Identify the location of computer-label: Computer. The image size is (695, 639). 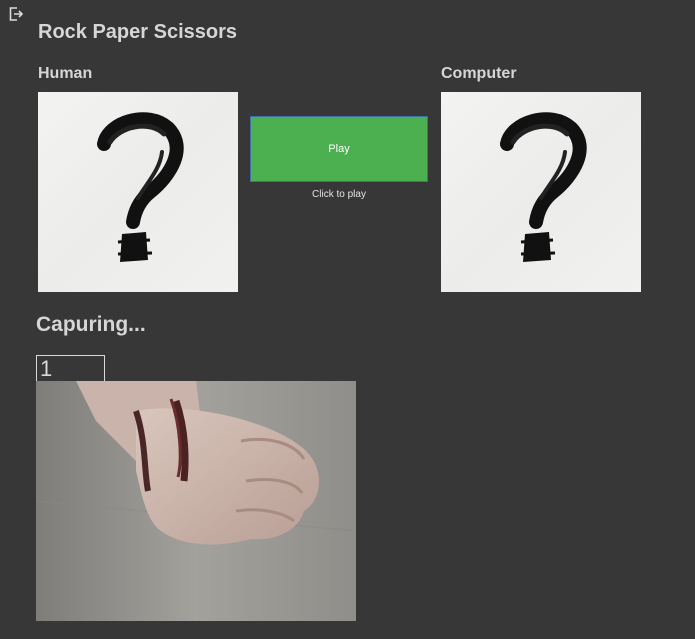
(479, 73).